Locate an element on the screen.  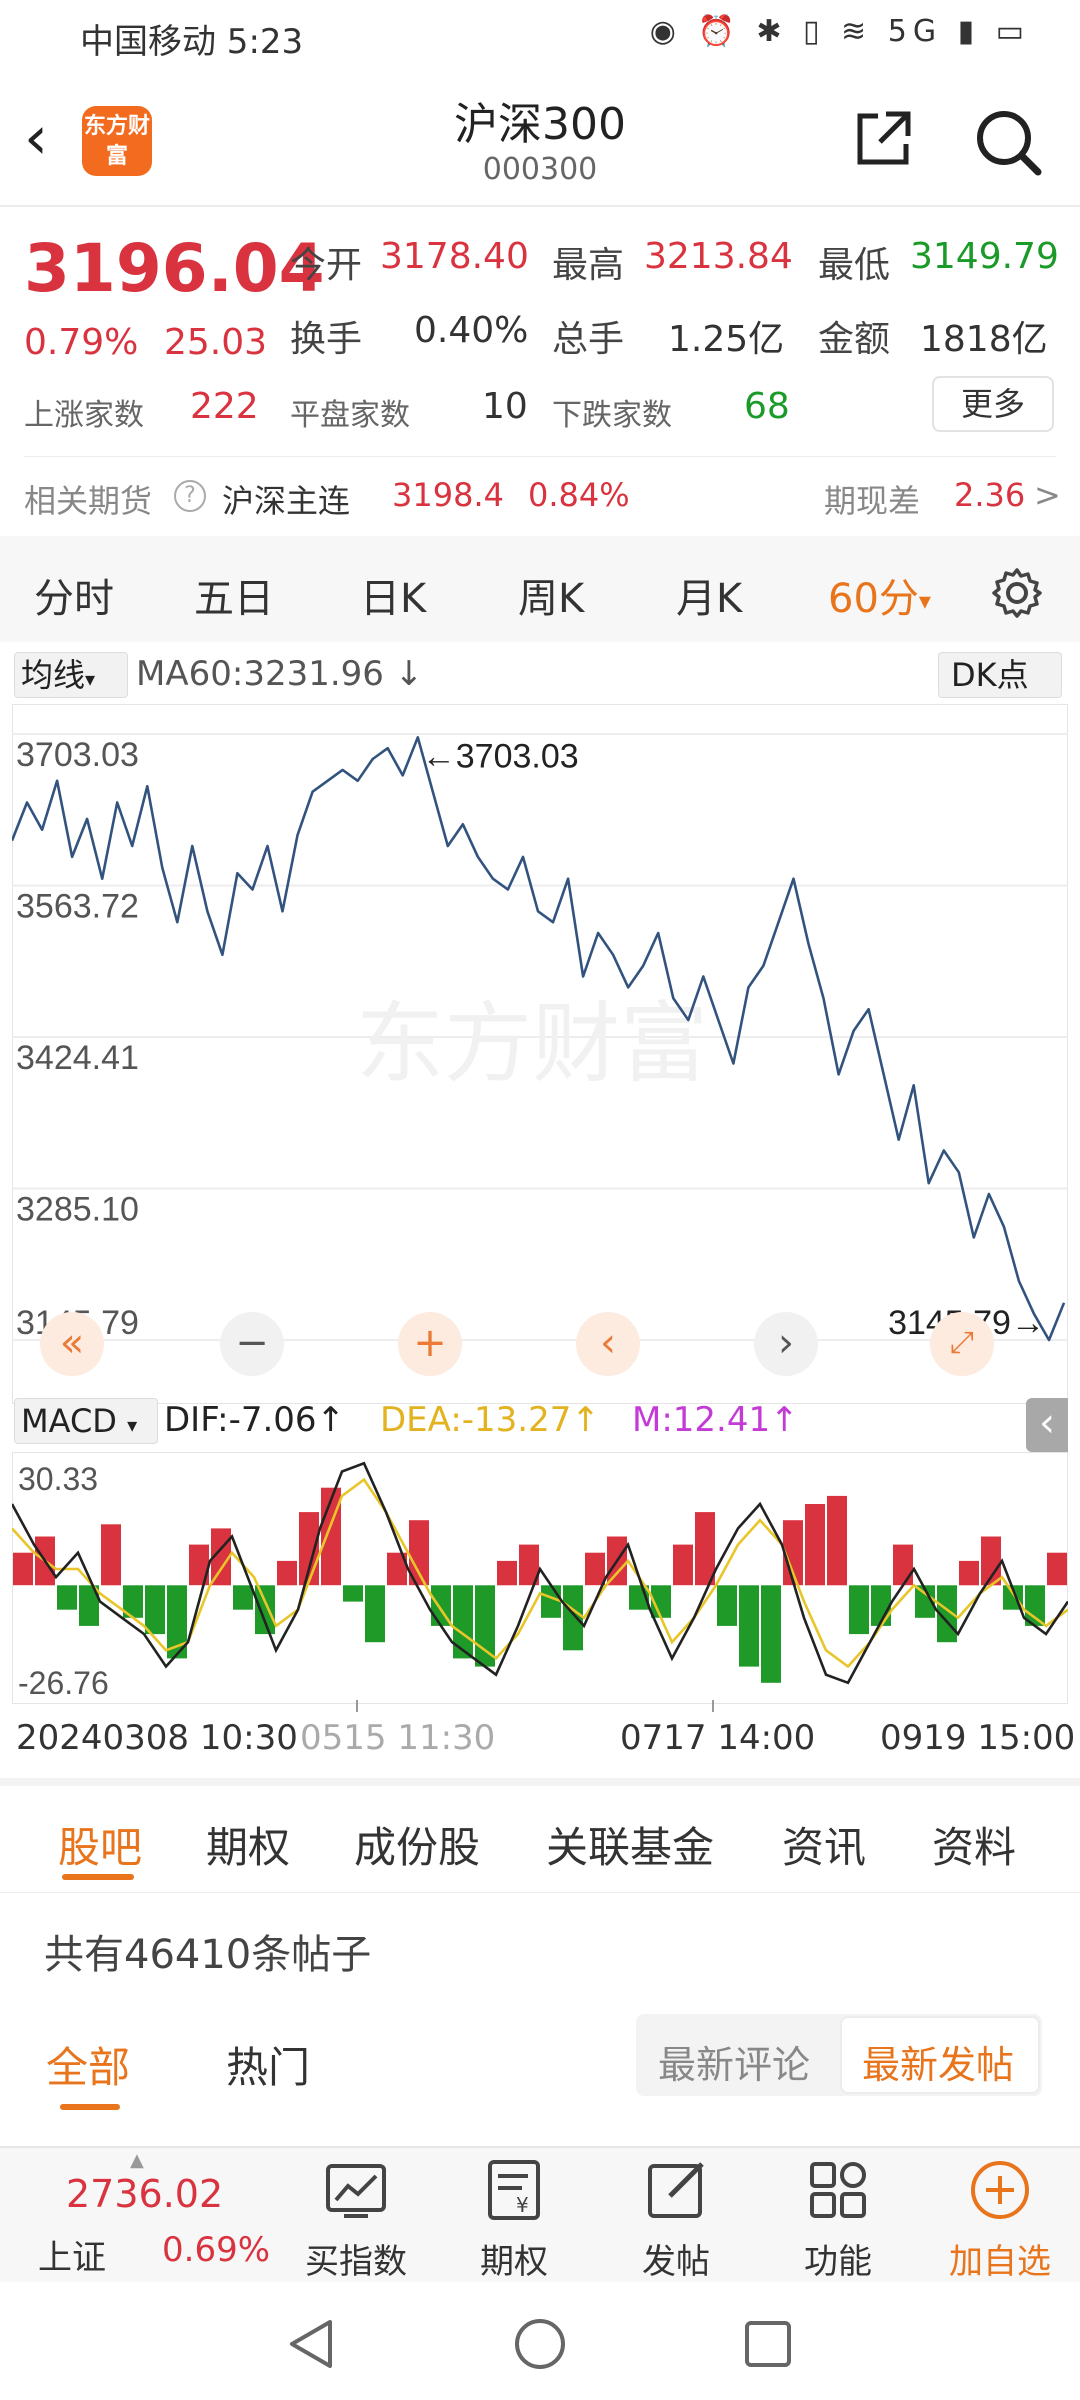
dk-point-button: DK点 is located at coordinates (1000, 675).